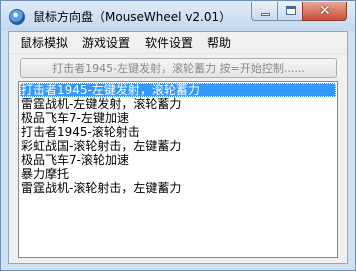 The width and height of the screenshot is (356, 271). What do you see at coordinates (17, 17) in the screenshot?
I see `app-icon` at bounding box center [17, 17].